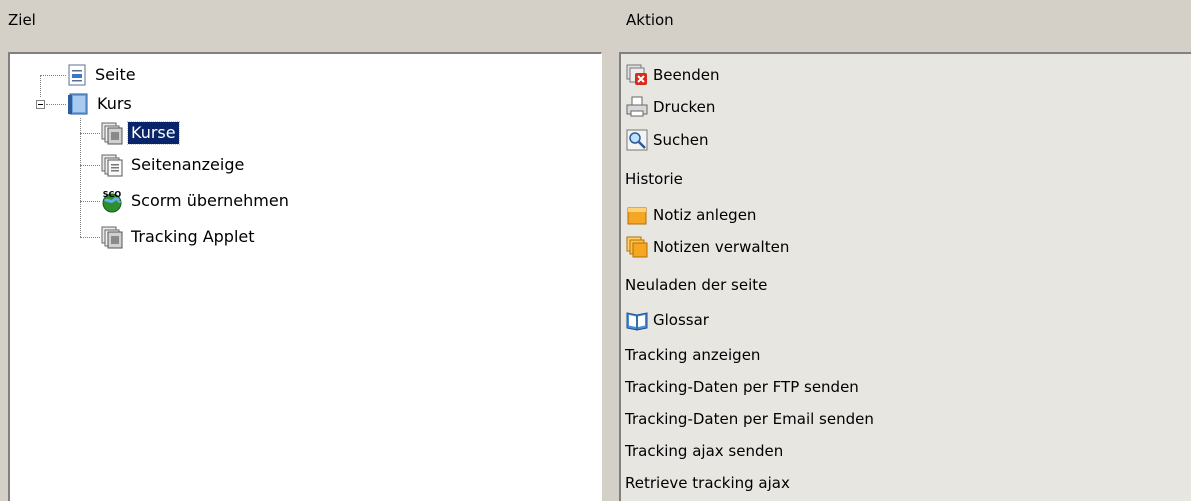  What do you see at coordinates (650, 20) in the screenshot?
I see `column-header-aktion-label: Aktion` at bounding box center [650, 20].